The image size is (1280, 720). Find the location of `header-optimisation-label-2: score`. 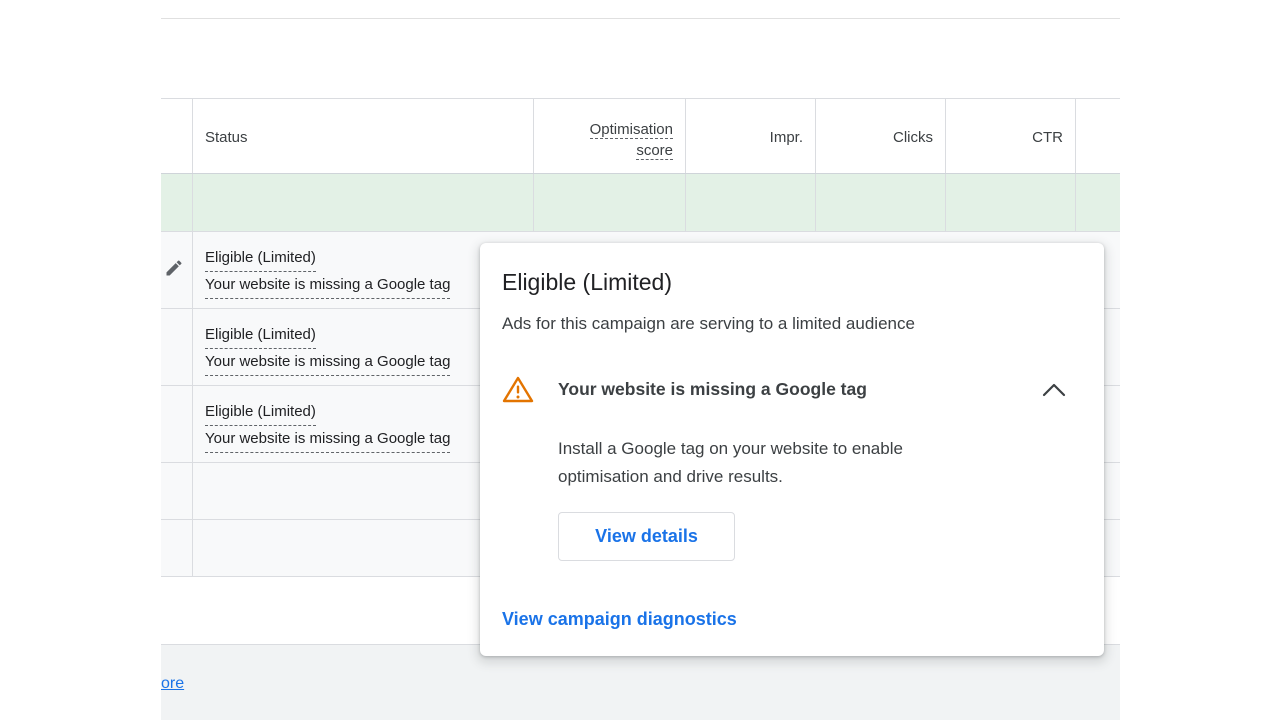

header-optimisation-label-2: score is located at coordinates (654, 151).